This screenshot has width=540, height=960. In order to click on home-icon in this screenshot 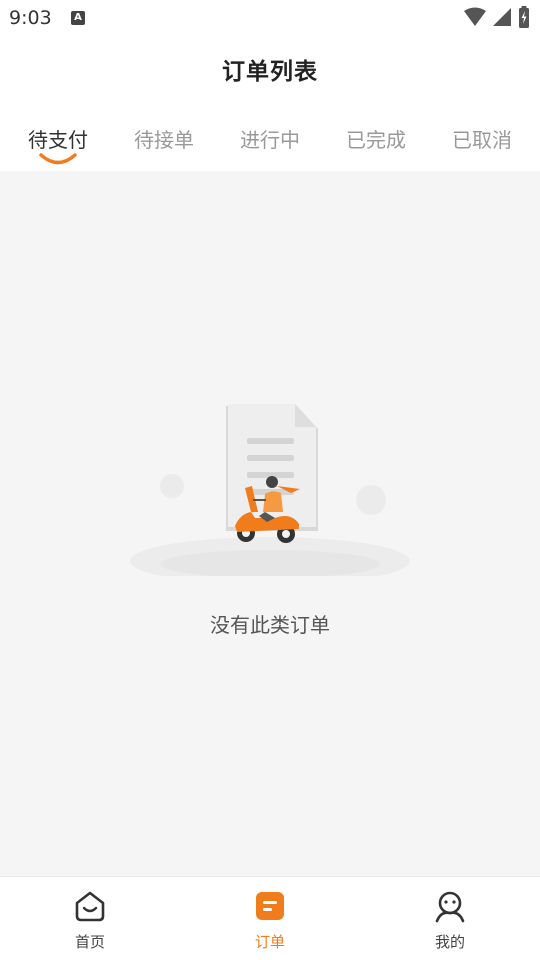, I will do `click(90, 906)`.